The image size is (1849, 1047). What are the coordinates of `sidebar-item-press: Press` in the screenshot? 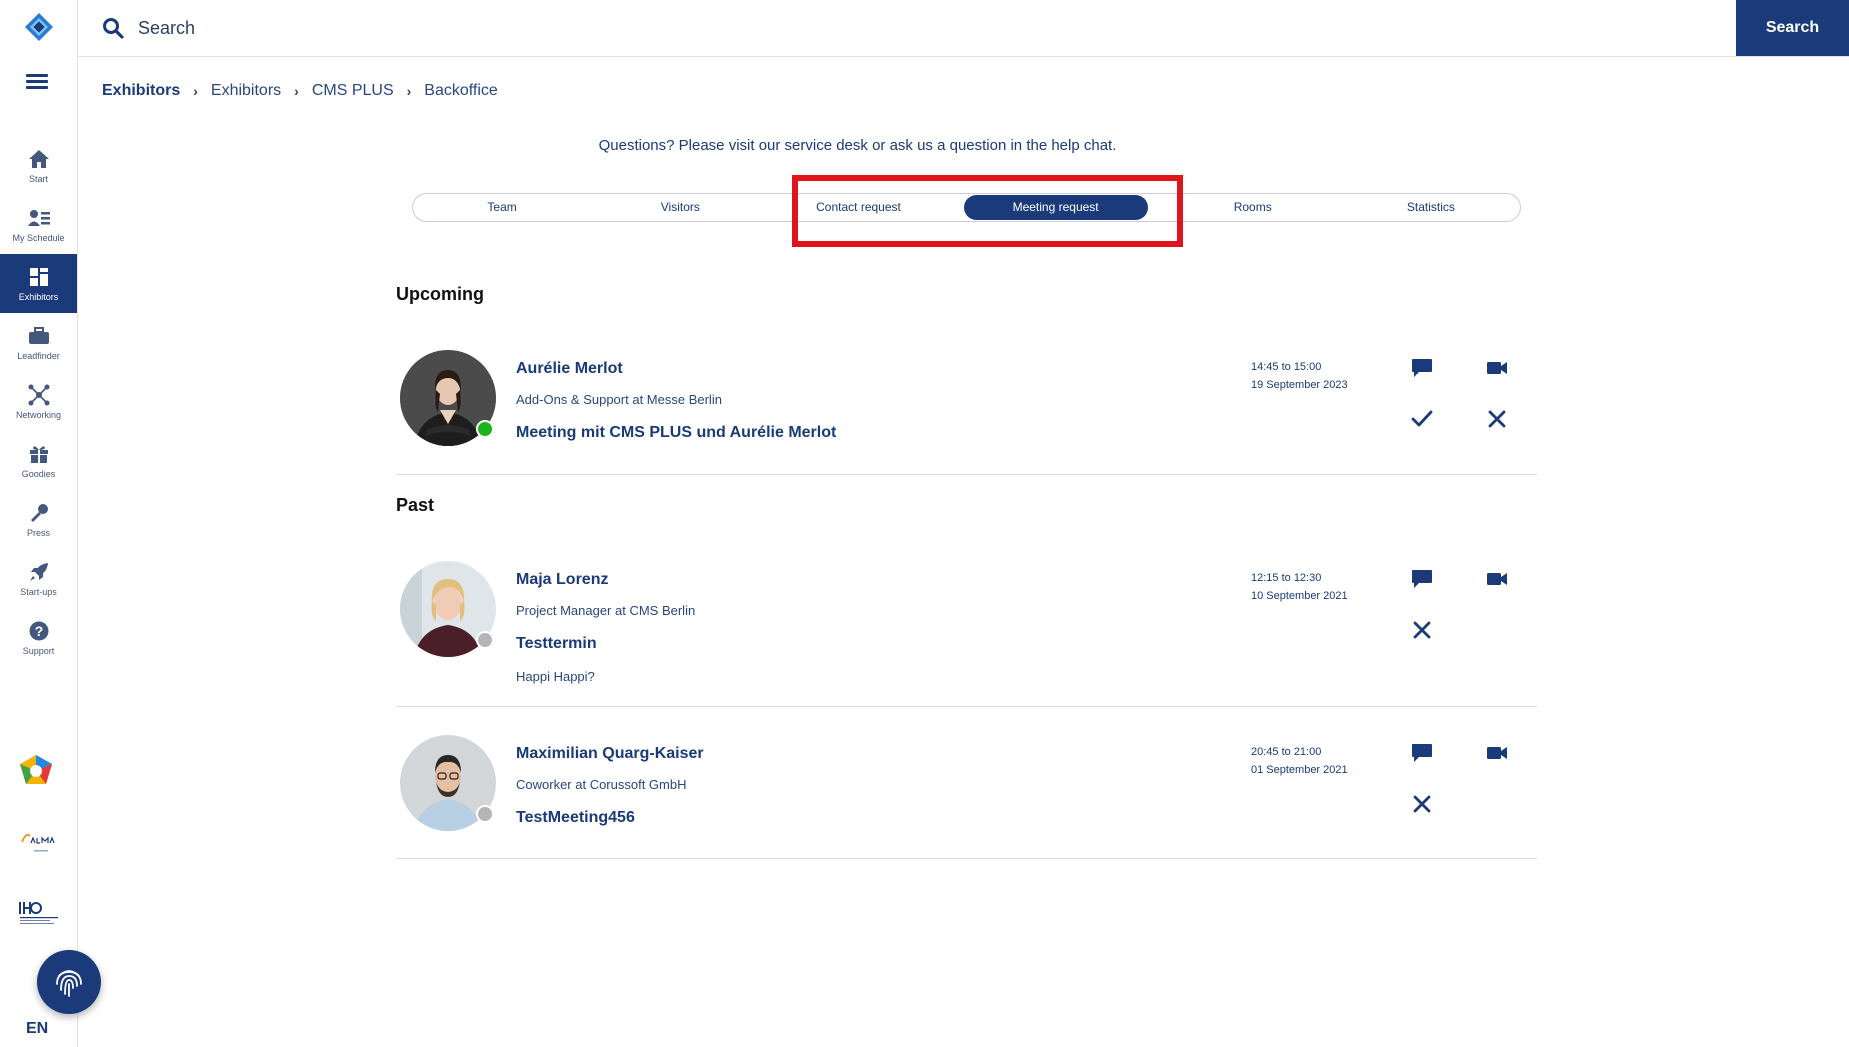 It's located at (38, 519).